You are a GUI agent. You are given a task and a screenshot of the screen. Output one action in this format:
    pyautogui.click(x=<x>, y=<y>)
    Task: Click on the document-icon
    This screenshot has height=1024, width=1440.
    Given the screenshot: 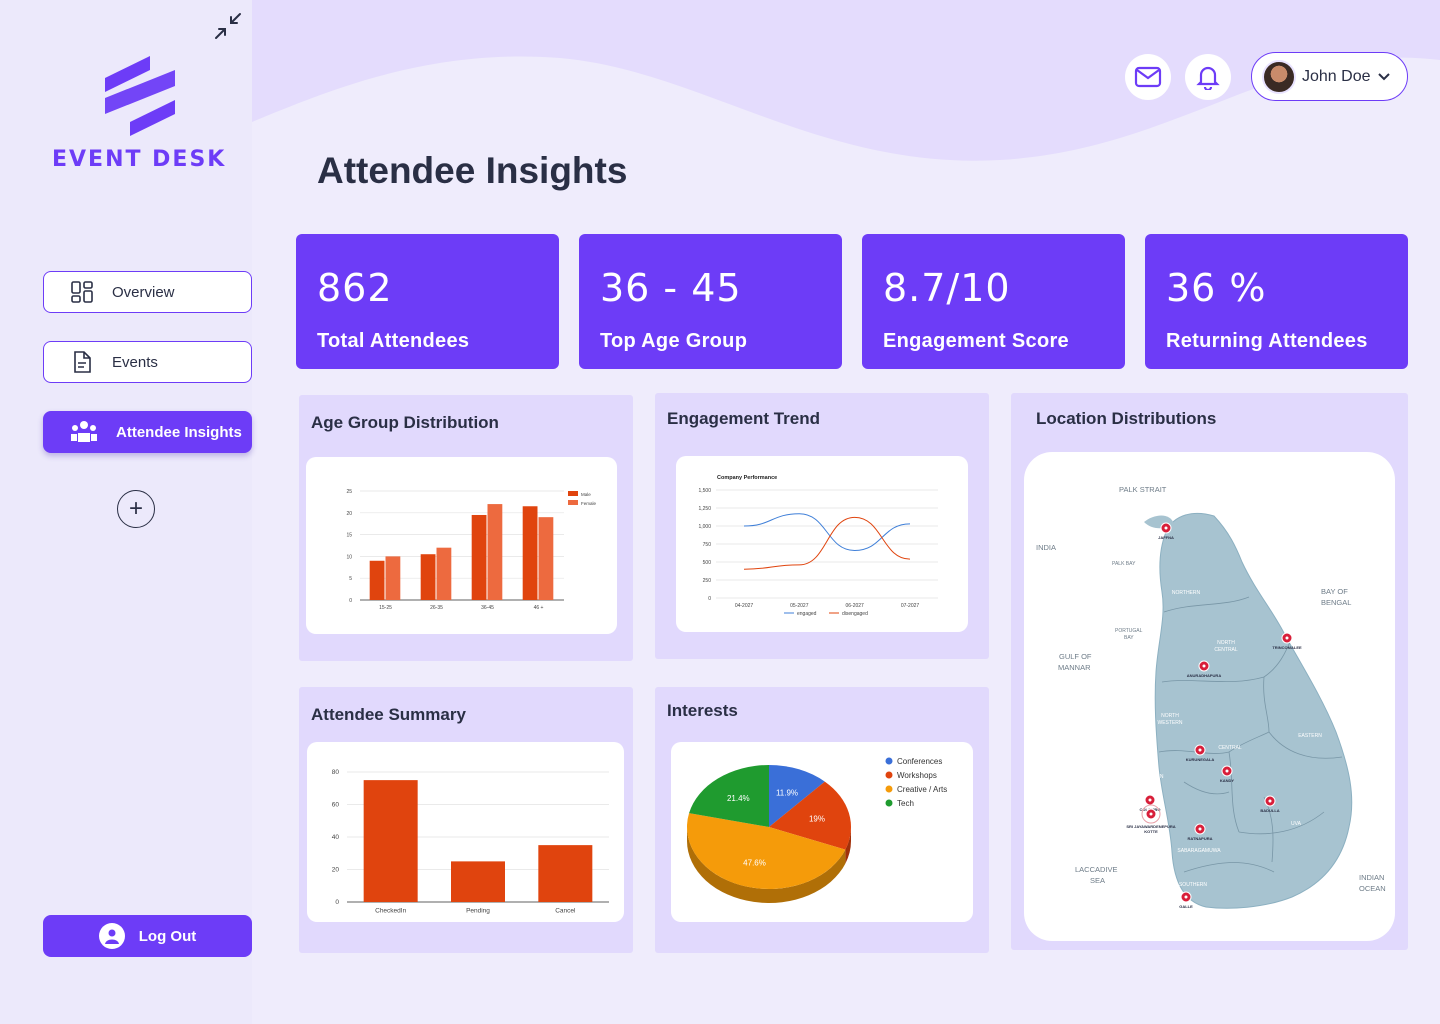 What is the action you would take?
    pyautogui.click(x=82, y=362)
    